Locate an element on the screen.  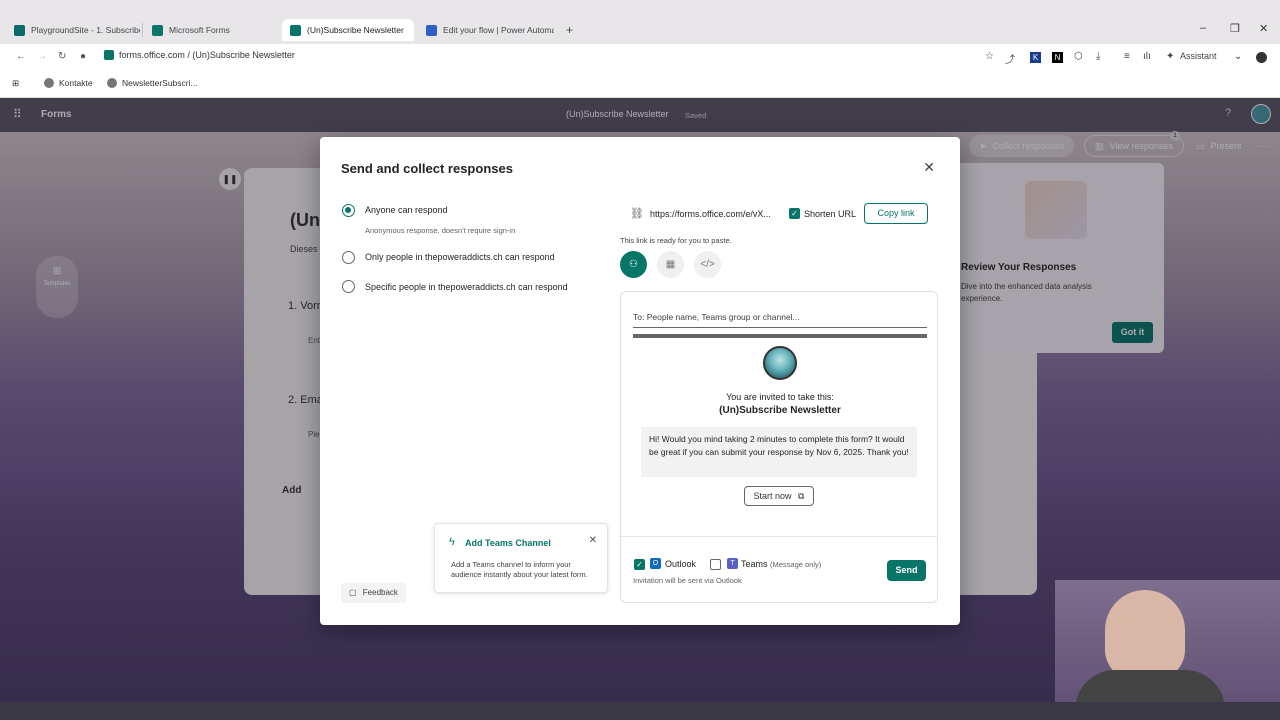
download-icon: ⤓ is located at coordinates (1098, 56).